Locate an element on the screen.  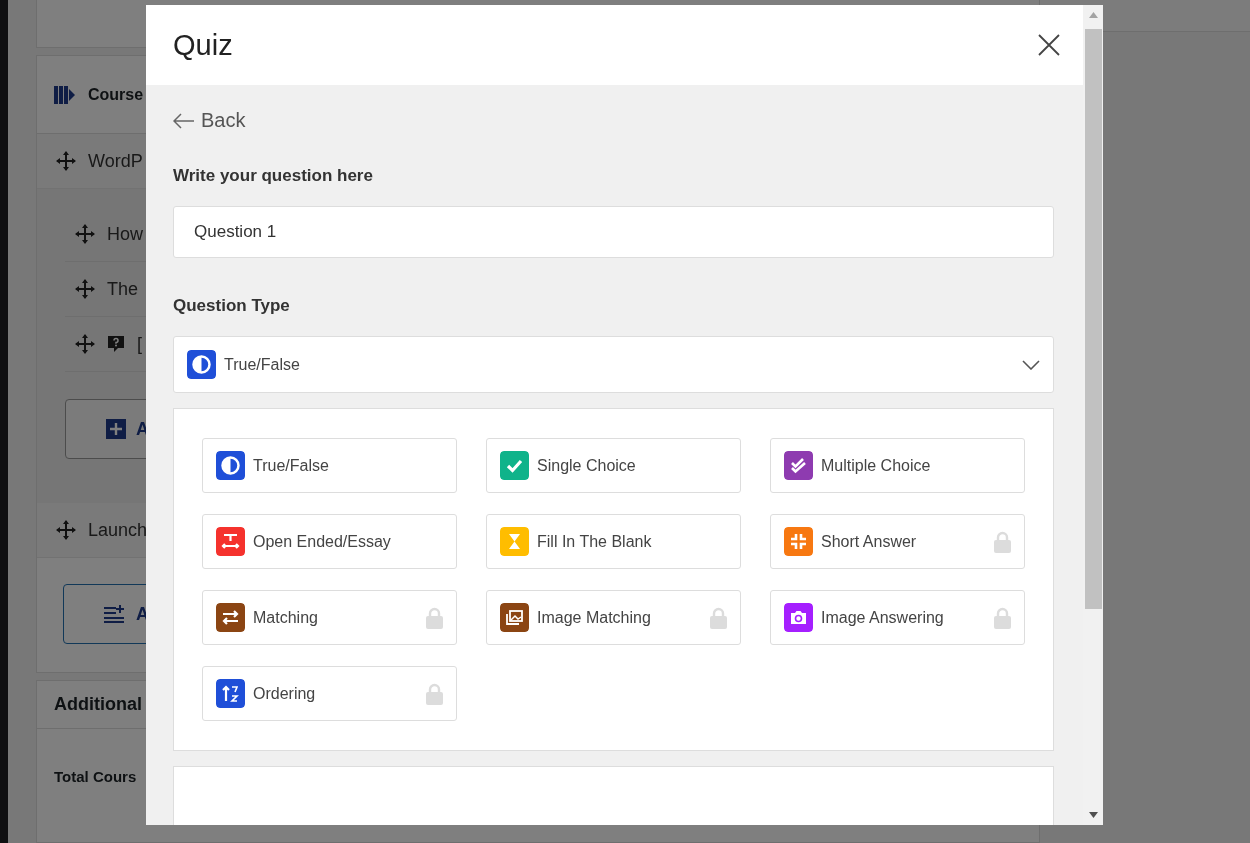
field-label: Question Type is located at coordinates (232, 306).